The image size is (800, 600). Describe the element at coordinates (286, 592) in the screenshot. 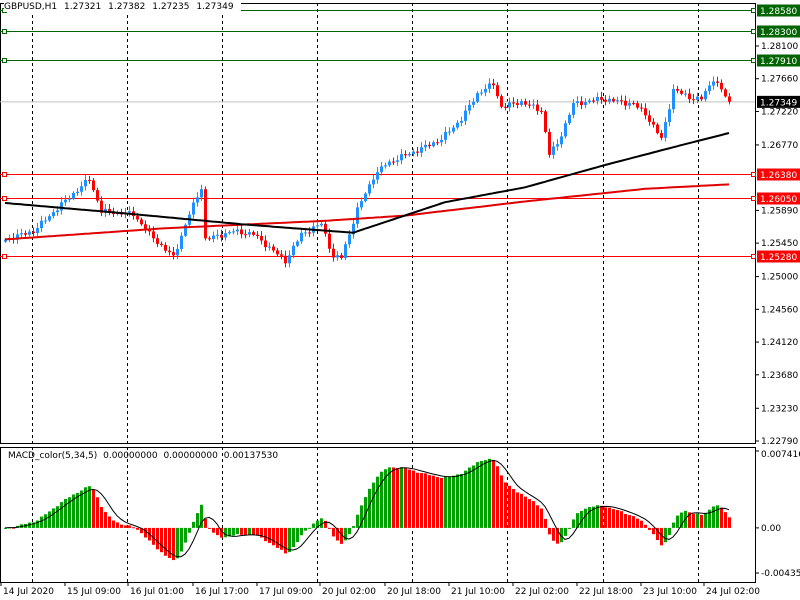

I see `time-label: 17 Jul 09:00` at that location.